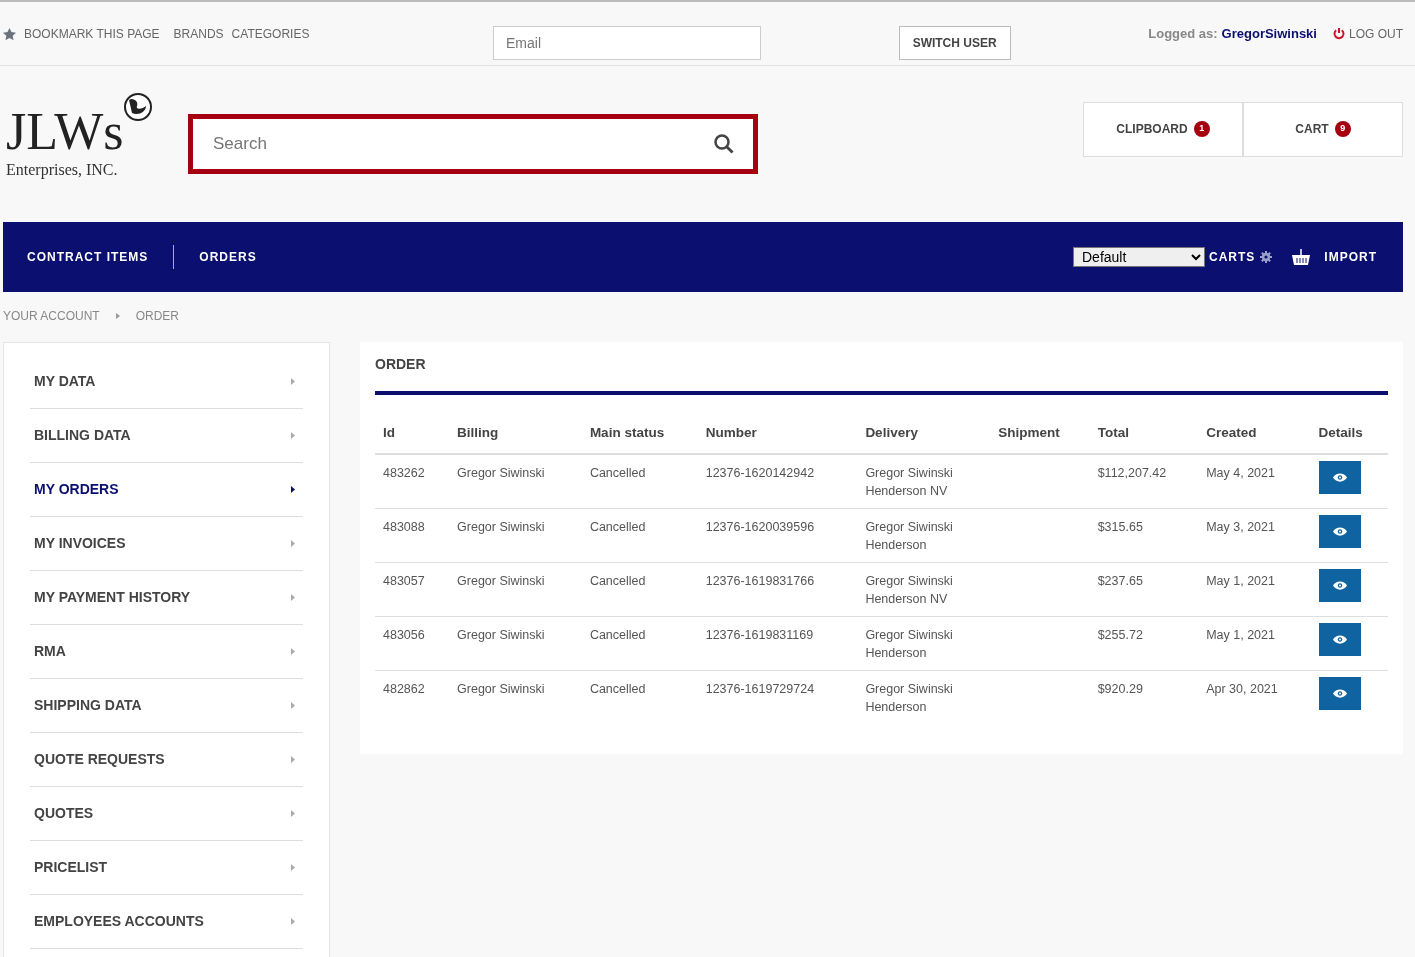 The height and width of the screenshot is (957, 1415). I want to click on column-header: Total, so click(1144, 434).